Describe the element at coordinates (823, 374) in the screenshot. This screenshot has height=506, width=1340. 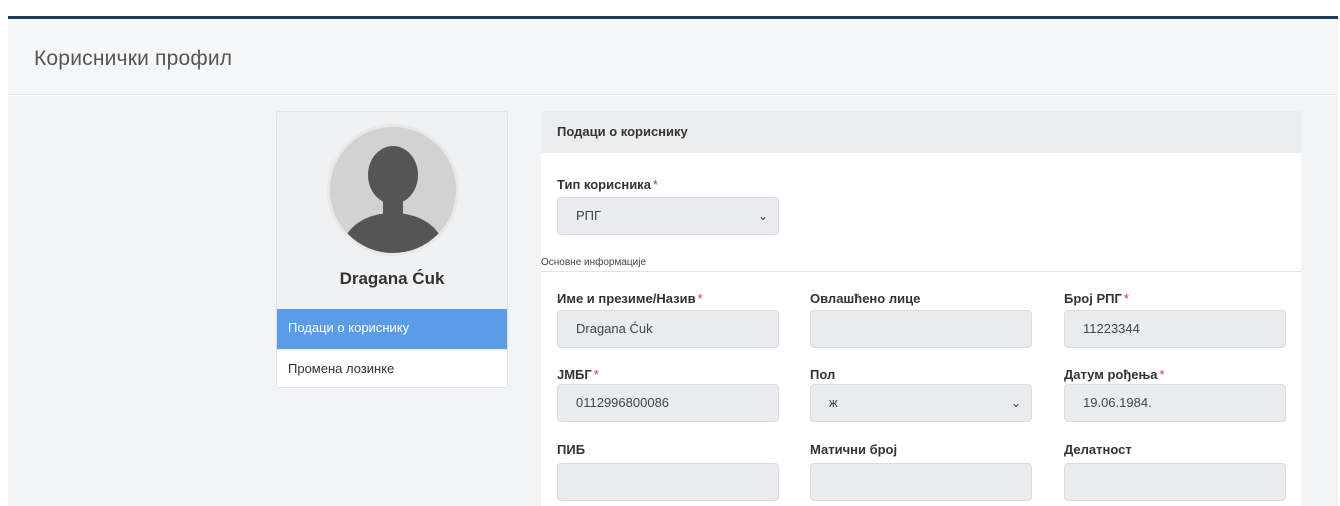
I see `gender-label: Пол` at that location.